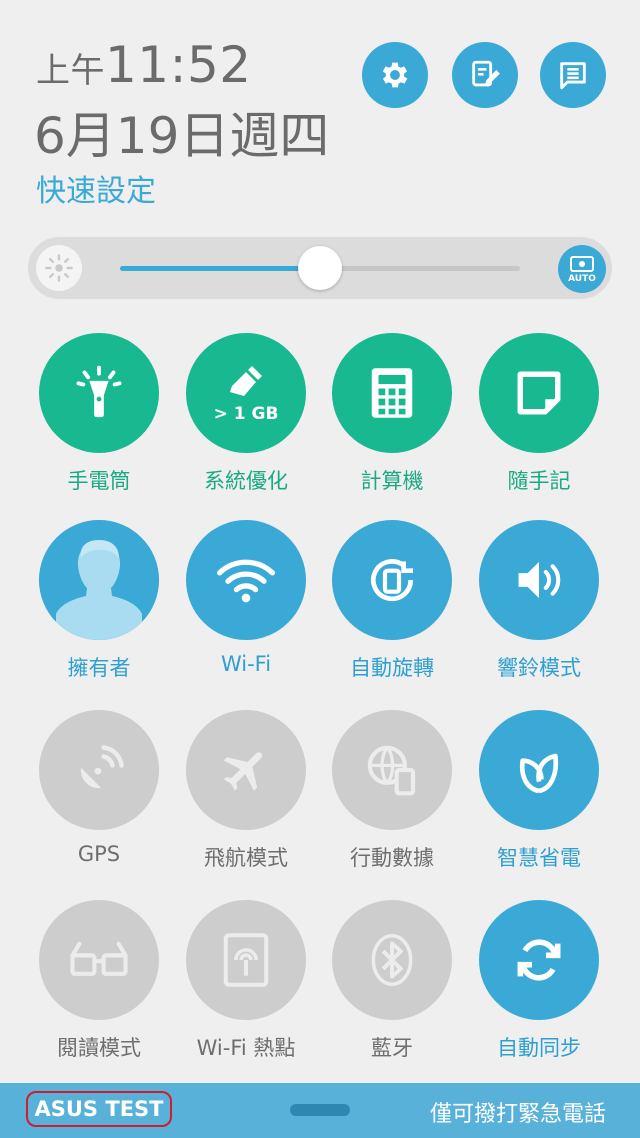  What do you see at coordinates (99, 481) in the screenshot?
I see `tile-label: 手電筒` at bounding box center [99, 481].